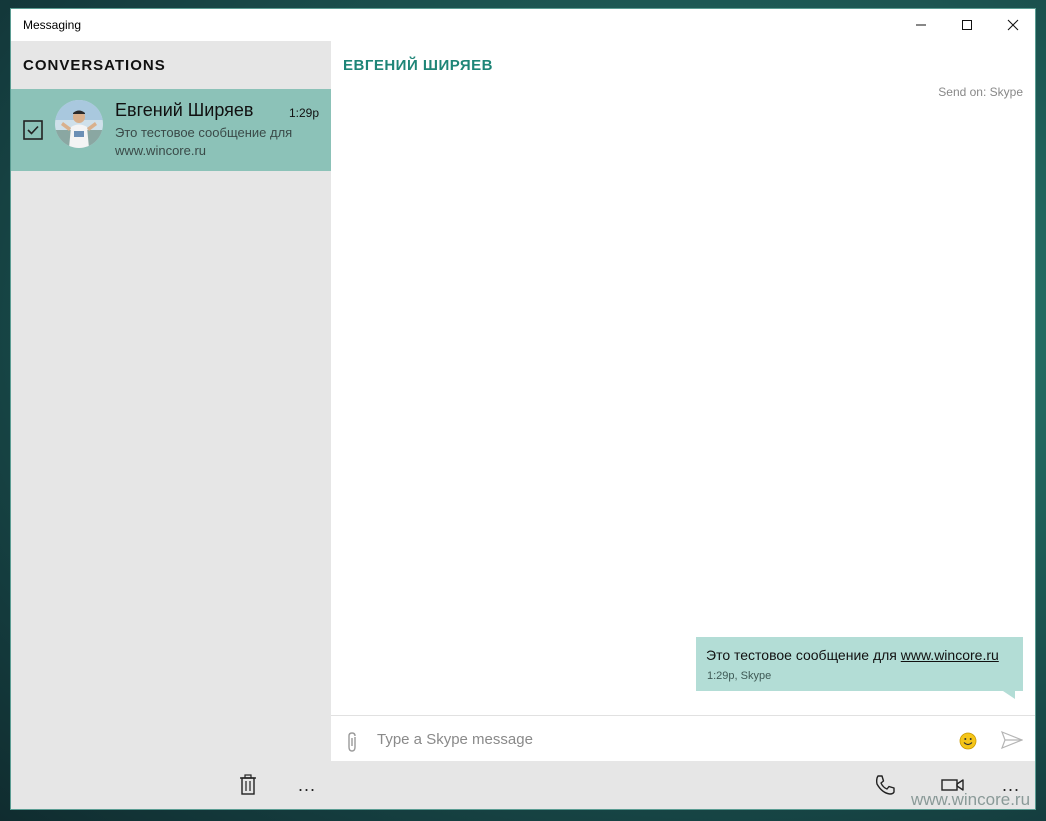  I want to click on delete-button, so click(248, 785).